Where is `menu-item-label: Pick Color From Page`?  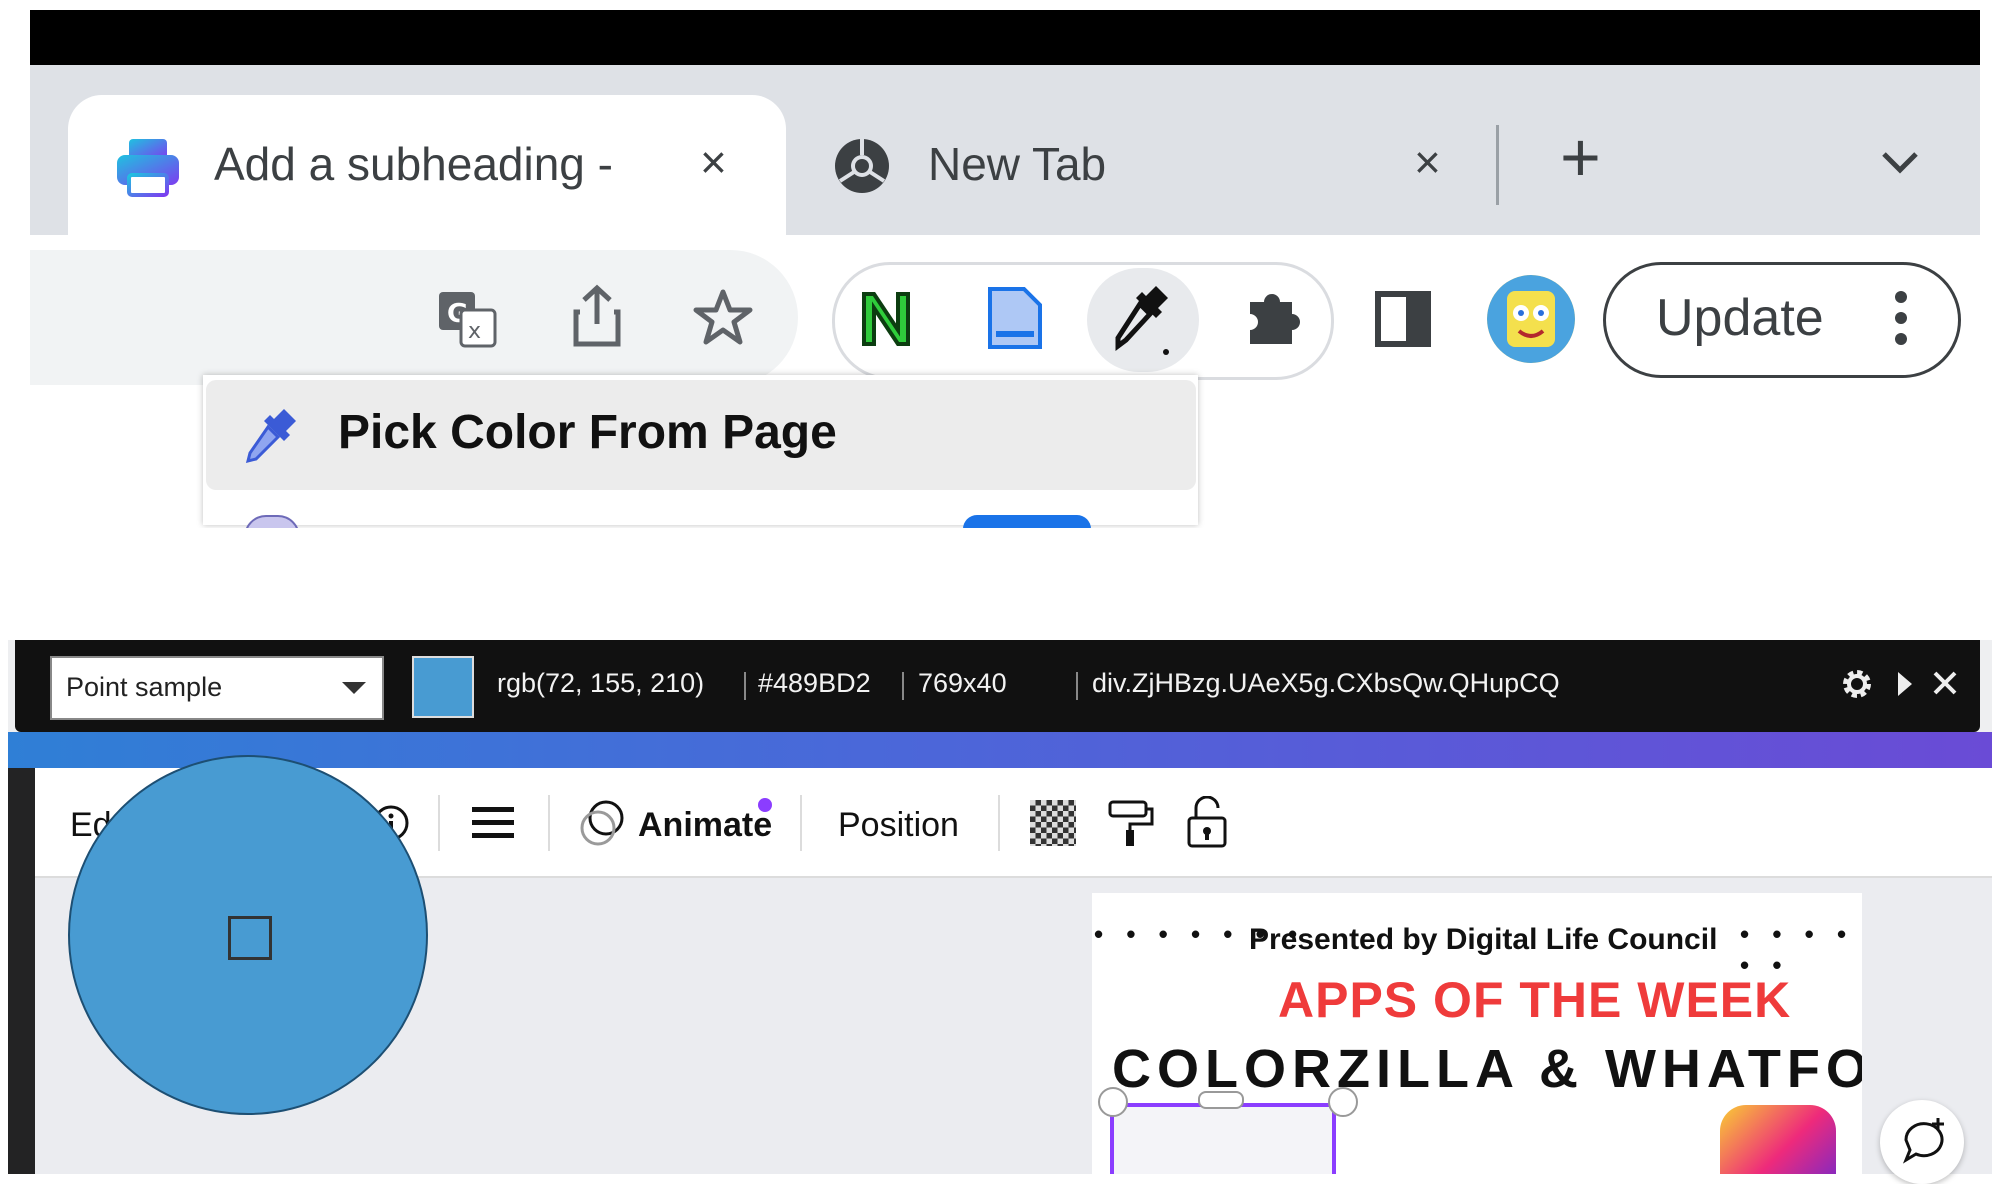
menu-item-label: Pick Color From Page is located at coordinates (587, 432).